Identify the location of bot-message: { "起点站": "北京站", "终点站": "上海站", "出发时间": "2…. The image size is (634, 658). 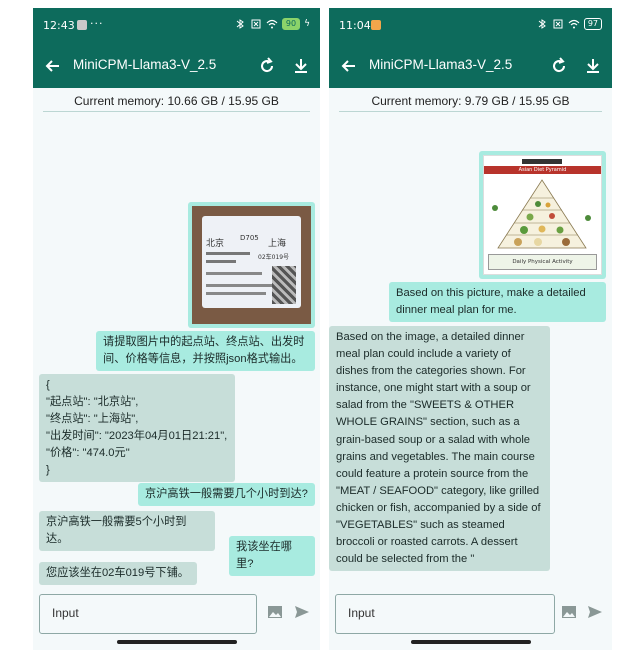
(137, 428).